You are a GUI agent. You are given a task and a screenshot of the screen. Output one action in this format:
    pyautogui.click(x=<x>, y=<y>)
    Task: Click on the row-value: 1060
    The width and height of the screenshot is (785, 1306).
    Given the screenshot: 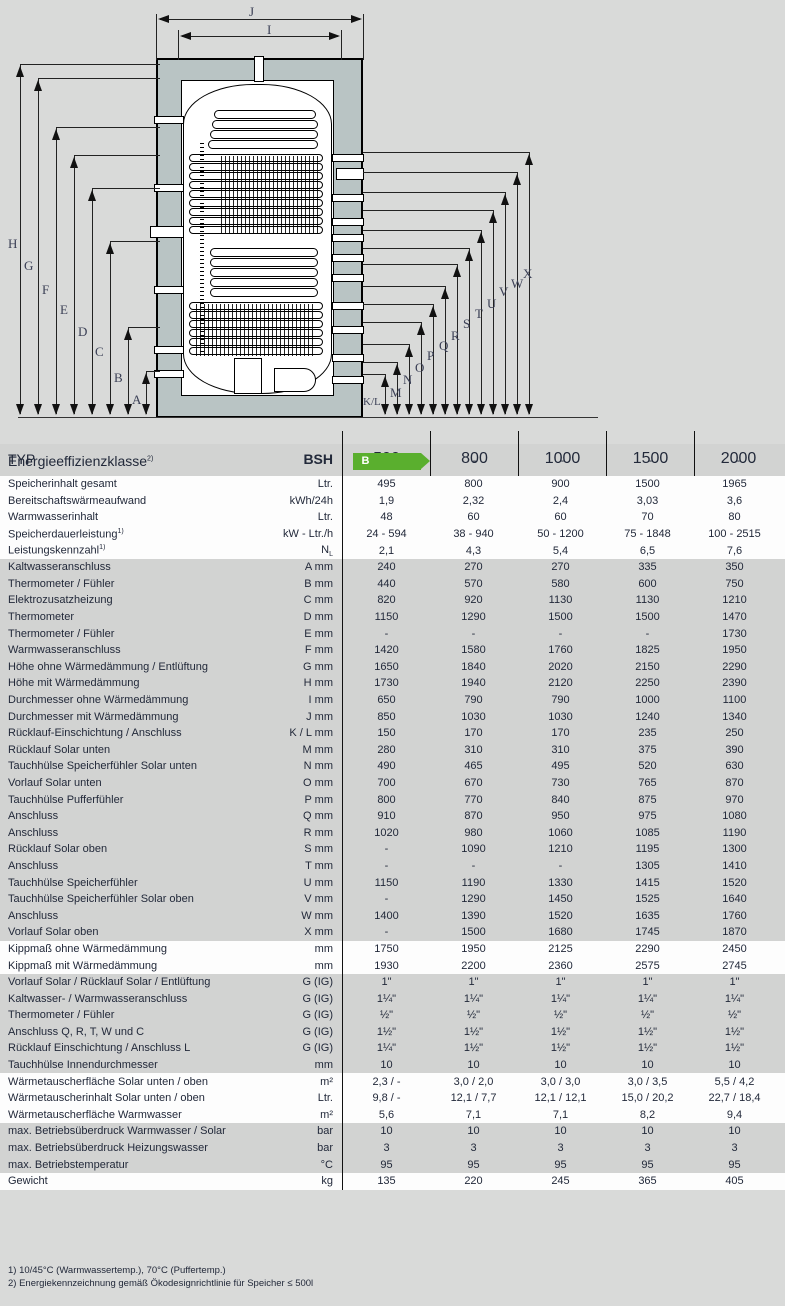 What is the action you would take?
    pyautogui.click(x=560, y=832)
    